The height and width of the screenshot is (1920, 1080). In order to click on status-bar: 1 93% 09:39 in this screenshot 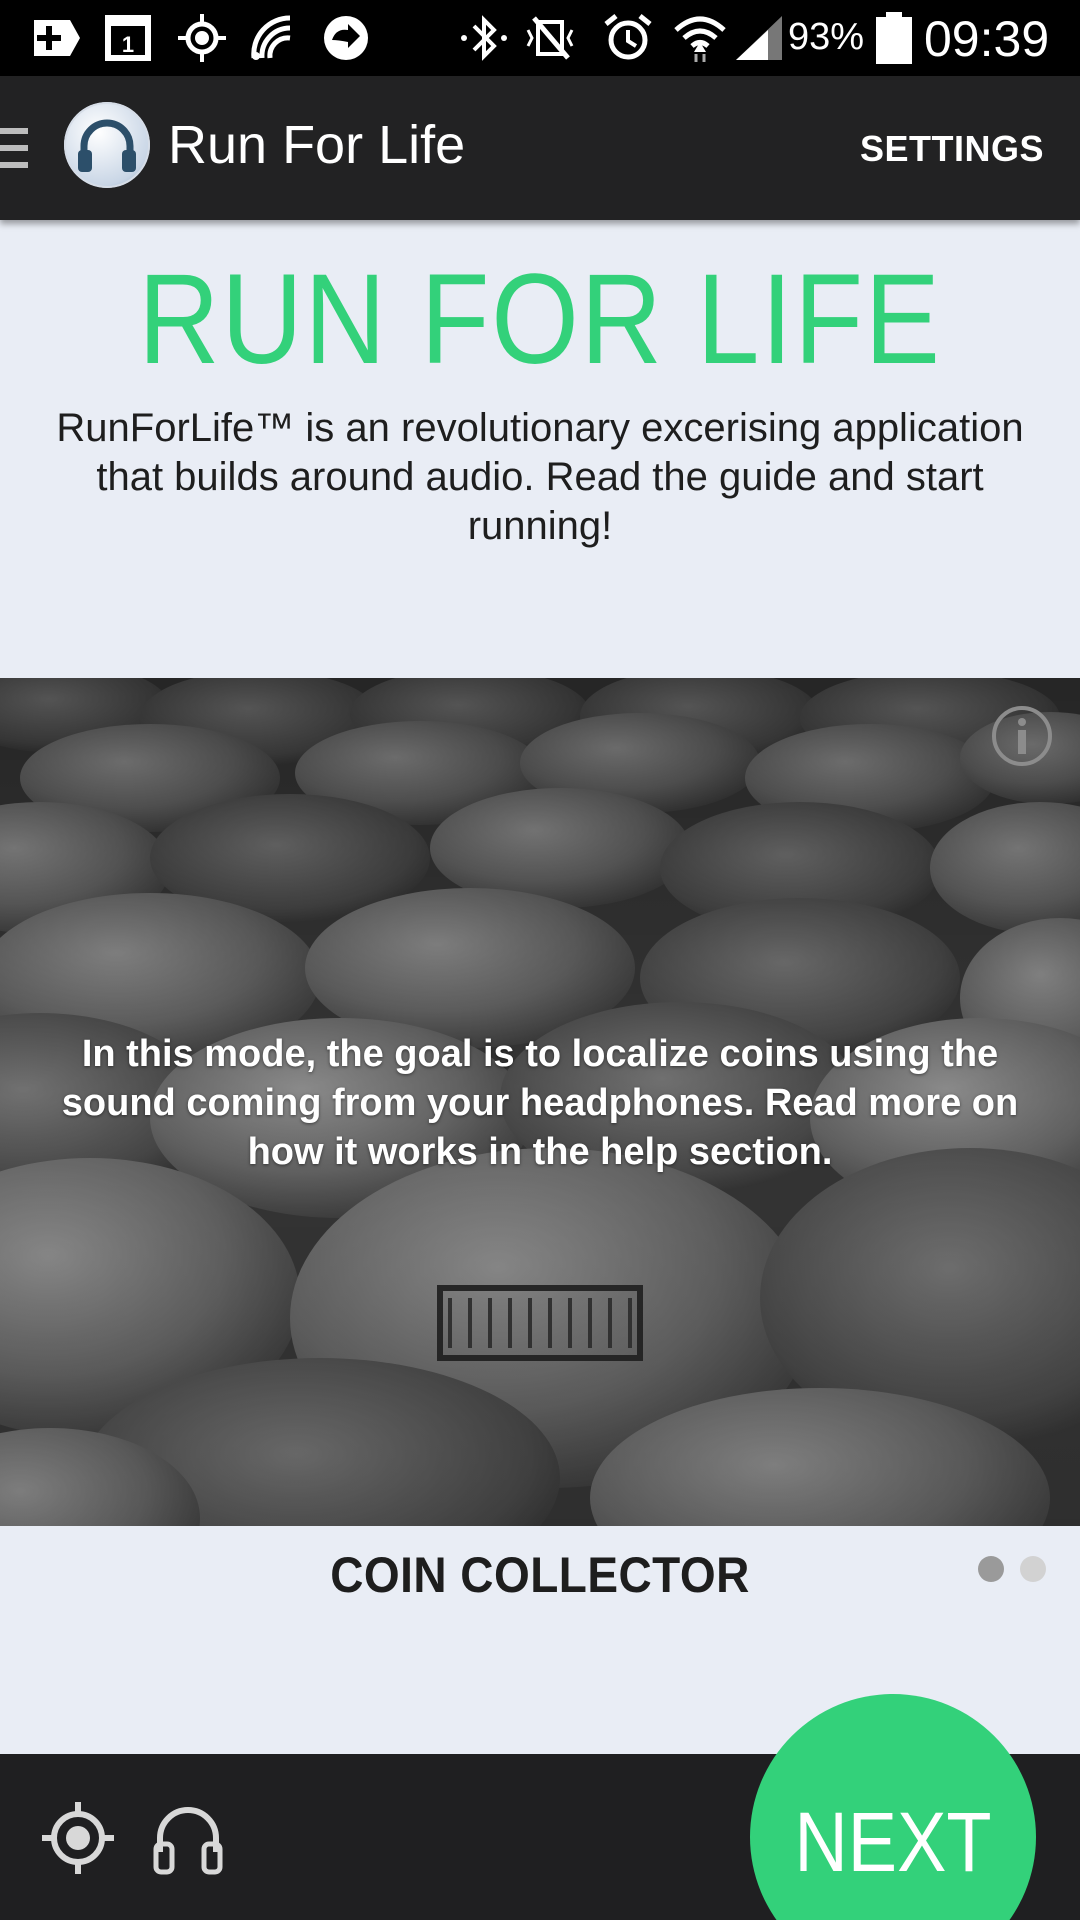, I will do `click(540, 38)`.